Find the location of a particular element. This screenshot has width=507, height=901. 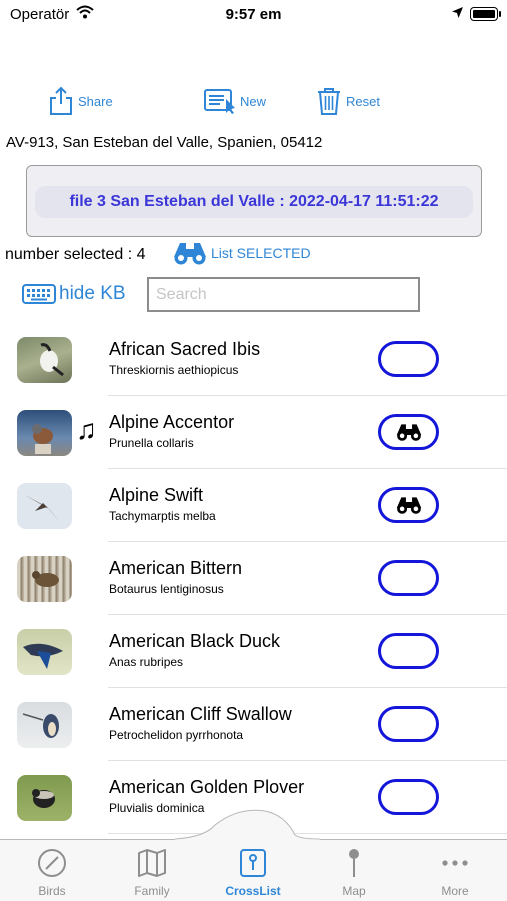

list-selected-button: List SELECTED is located at coordinates (242, 253).